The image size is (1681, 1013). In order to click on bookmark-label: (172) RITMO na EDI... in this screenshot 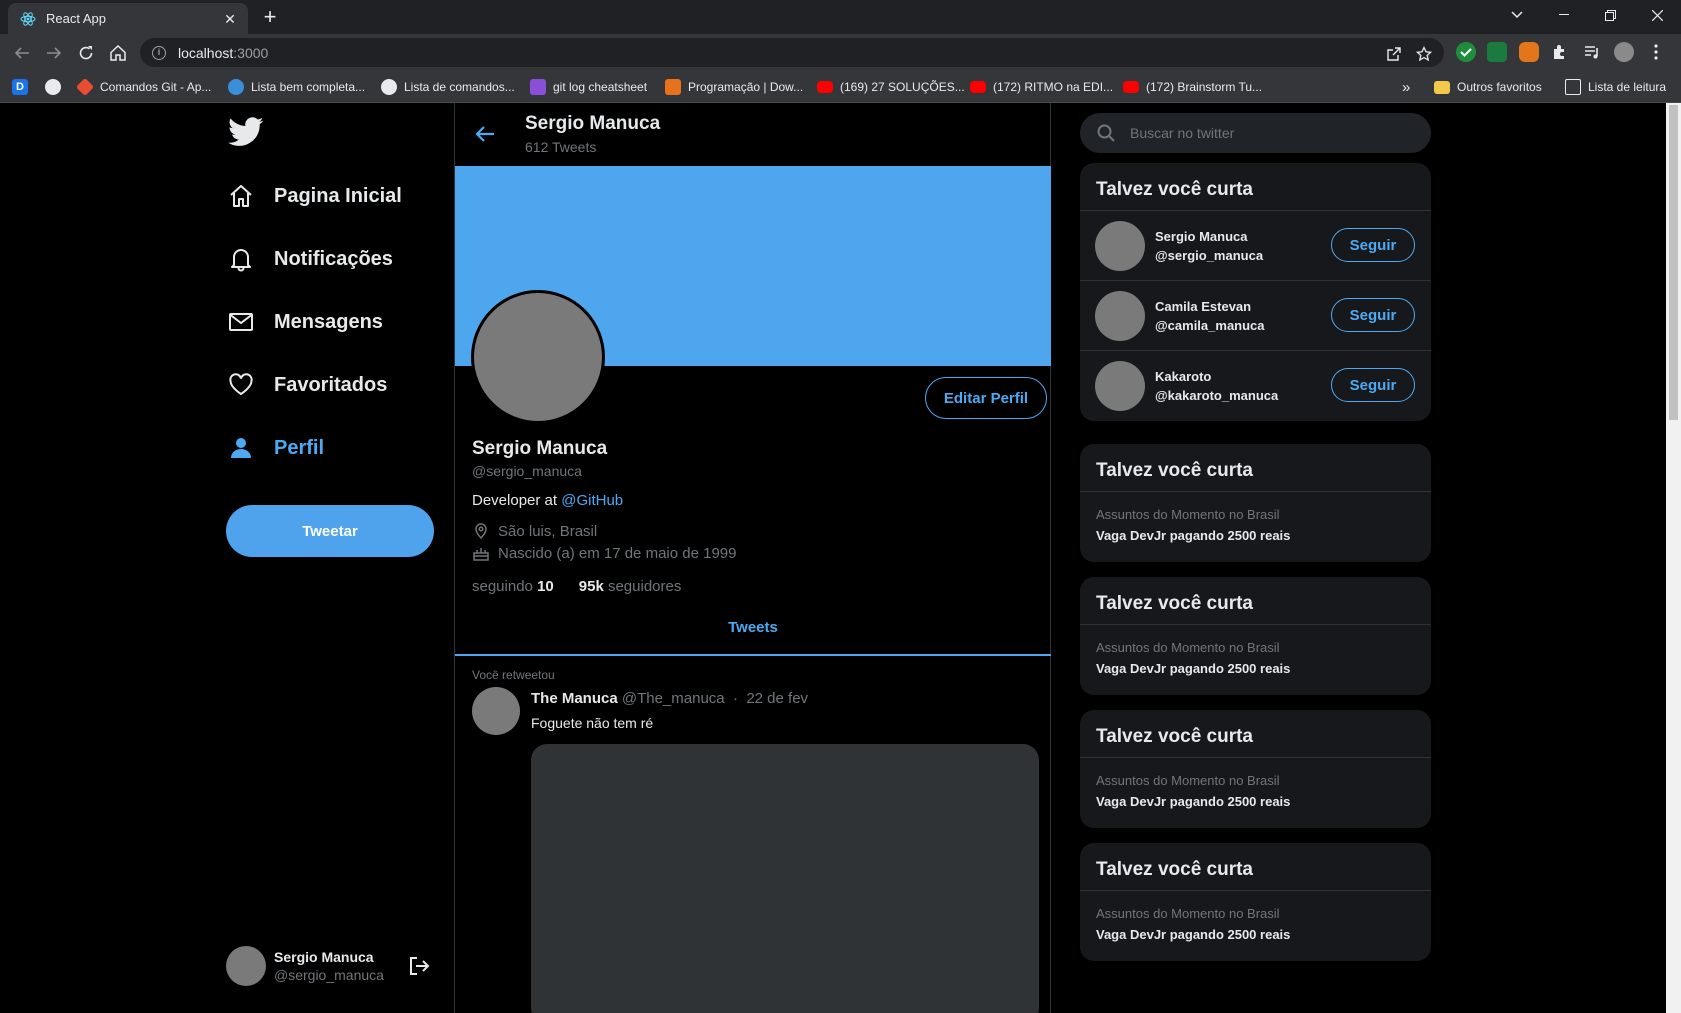, I will do `click(1053, 87)`.